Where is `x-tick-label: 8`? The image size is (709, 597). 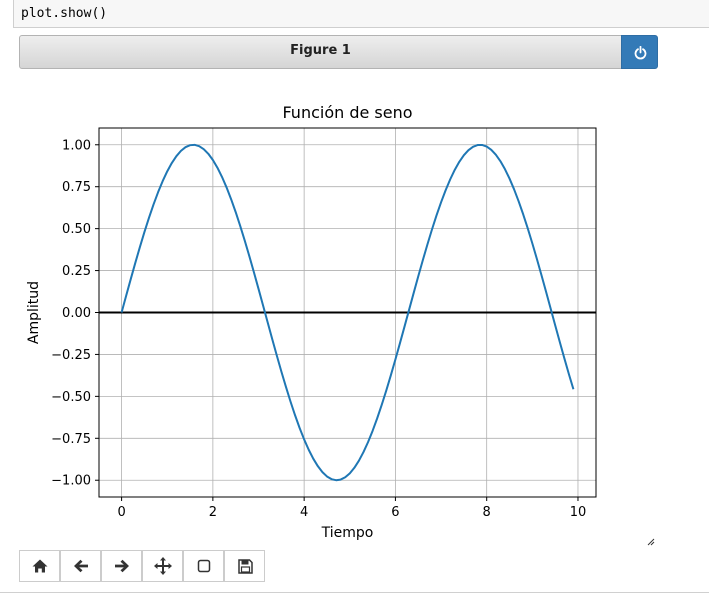 x-tick-label: 8 is located at coordinates (487, 512).